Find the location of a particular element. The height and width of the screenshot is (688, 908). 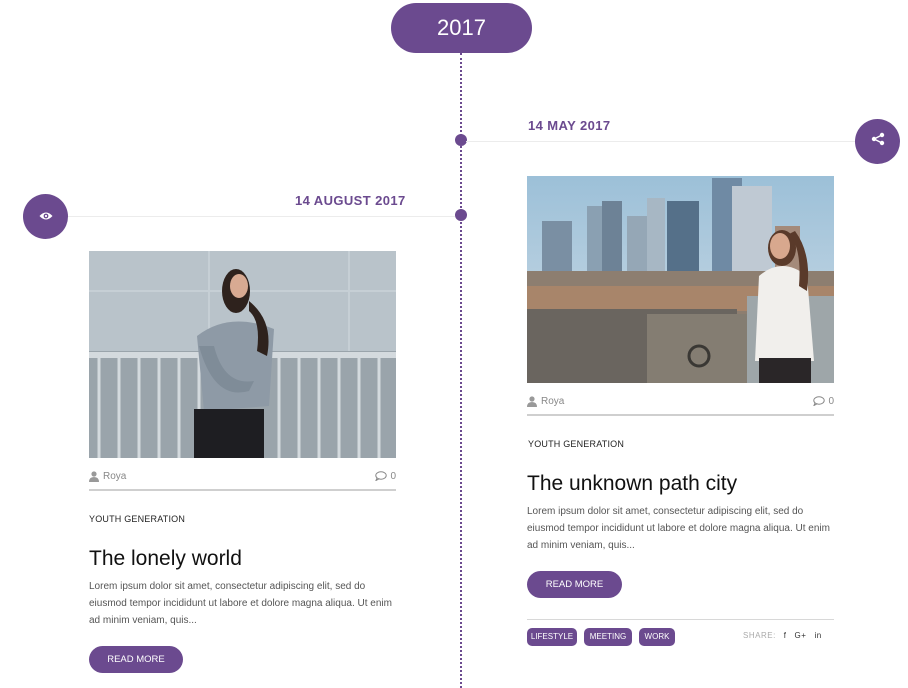

share-button is located at coordinates (877, 141).